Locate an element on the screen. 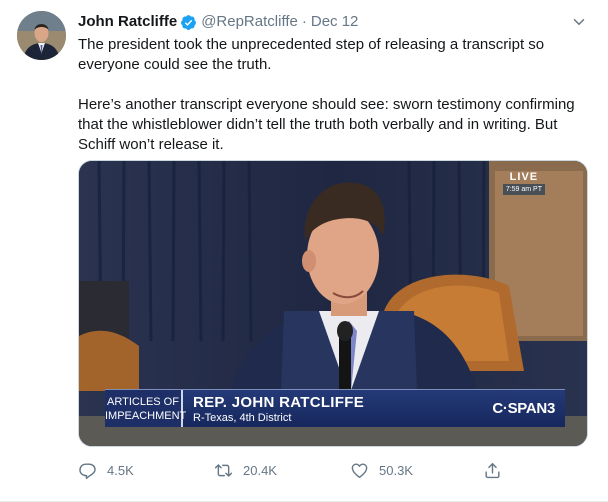 This screenshot has width=608, height=502. retweet-icon is located at coordinates (223, 470).